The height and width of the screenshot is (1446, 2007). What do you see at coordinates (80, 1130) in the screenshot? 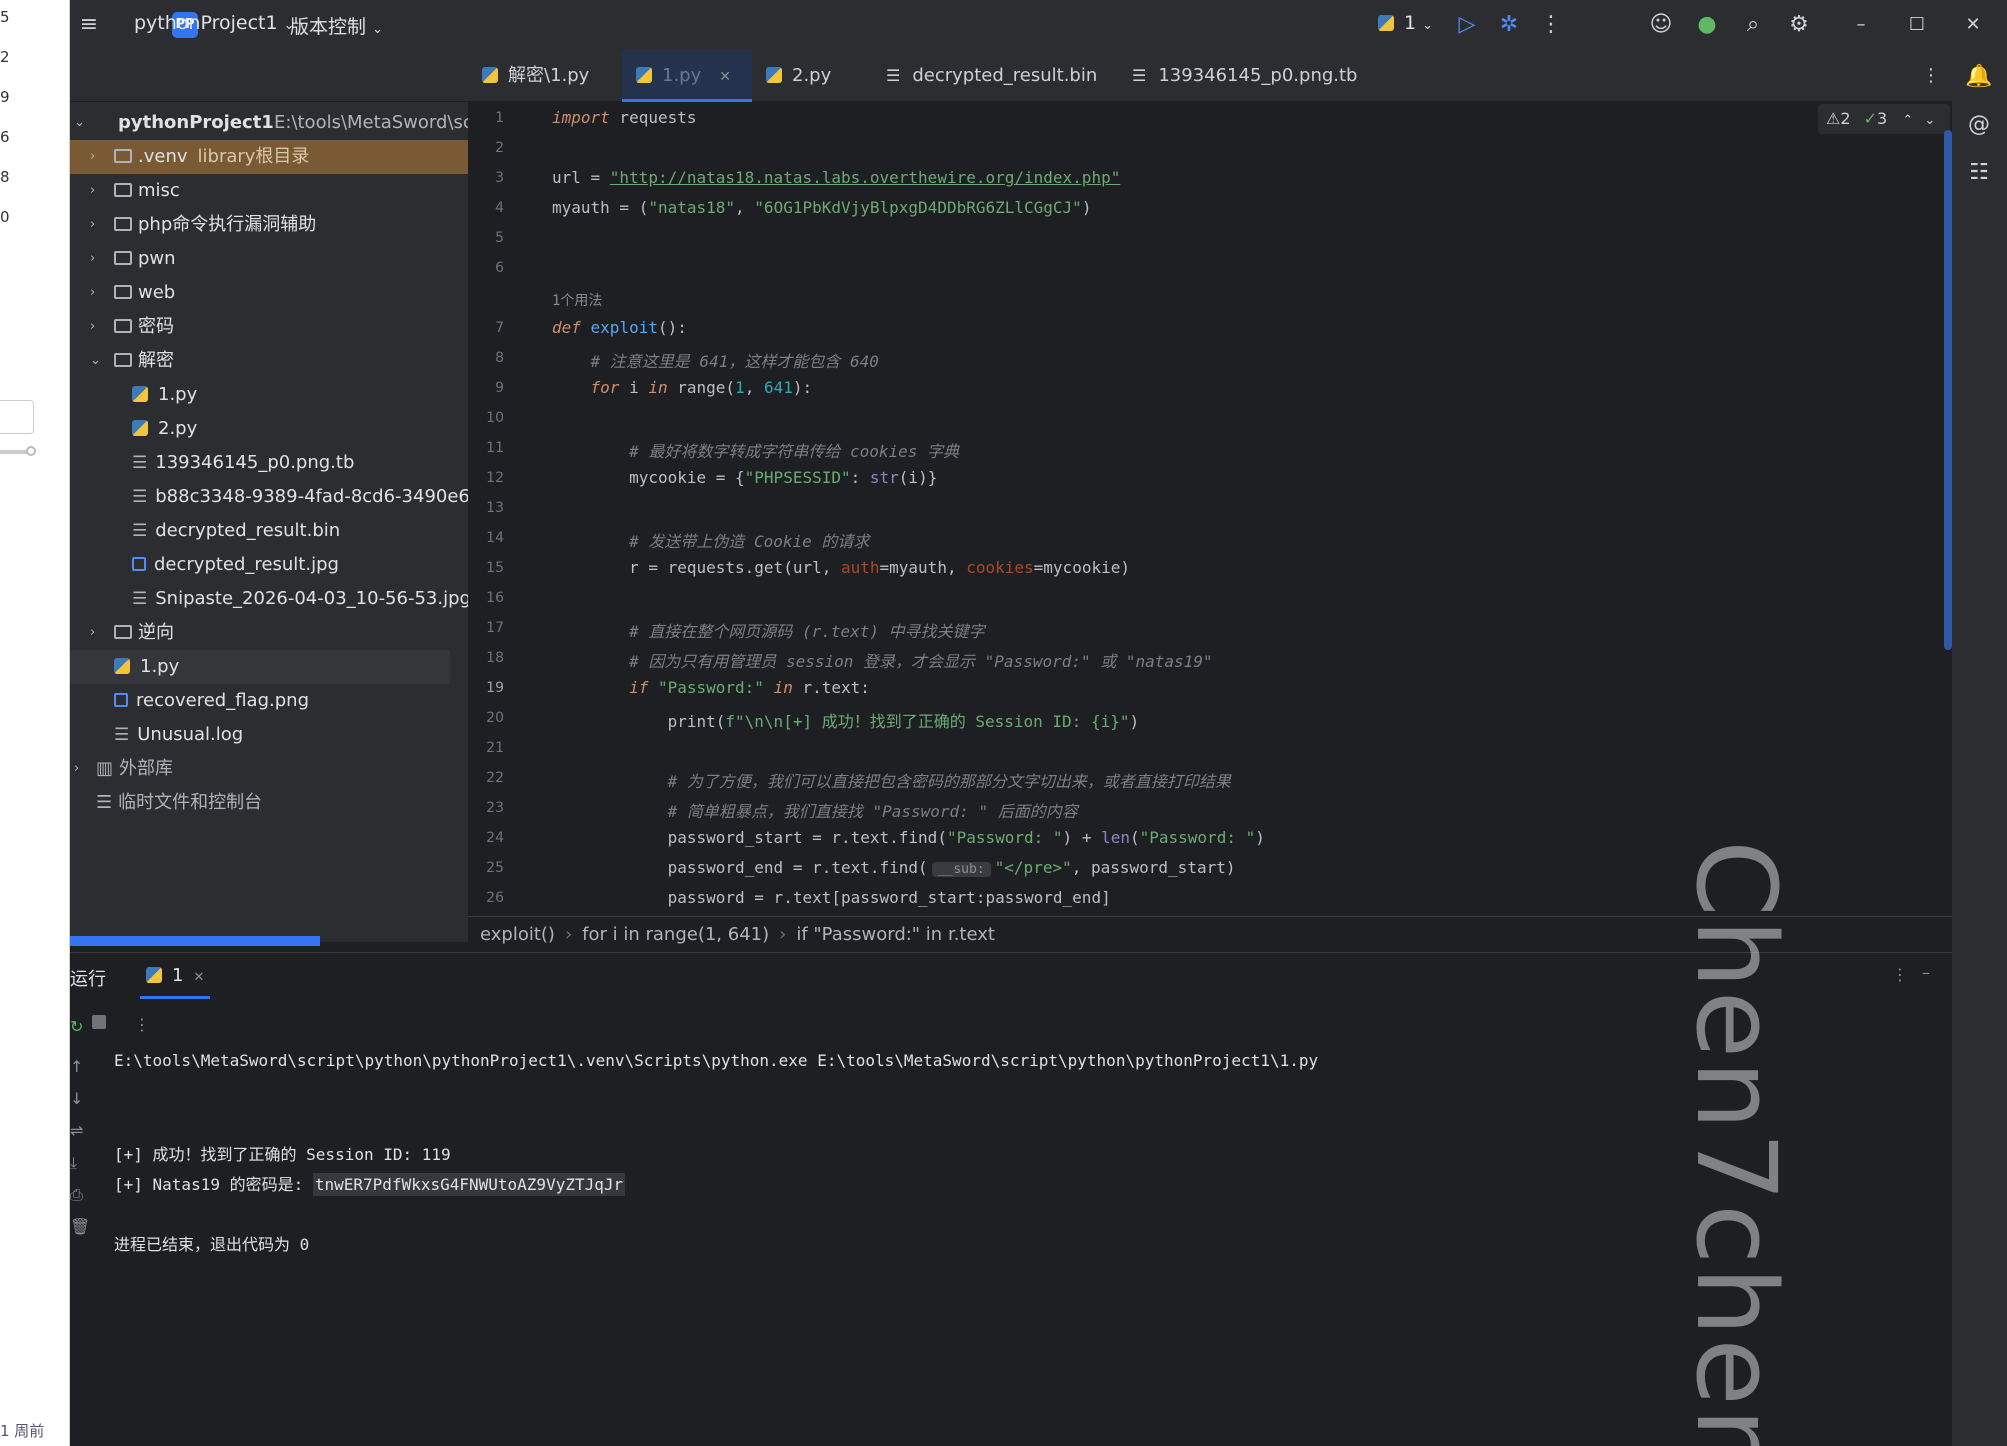
I see `soft-wrap-icon: ⇌` at bounding box center [80, 1130].